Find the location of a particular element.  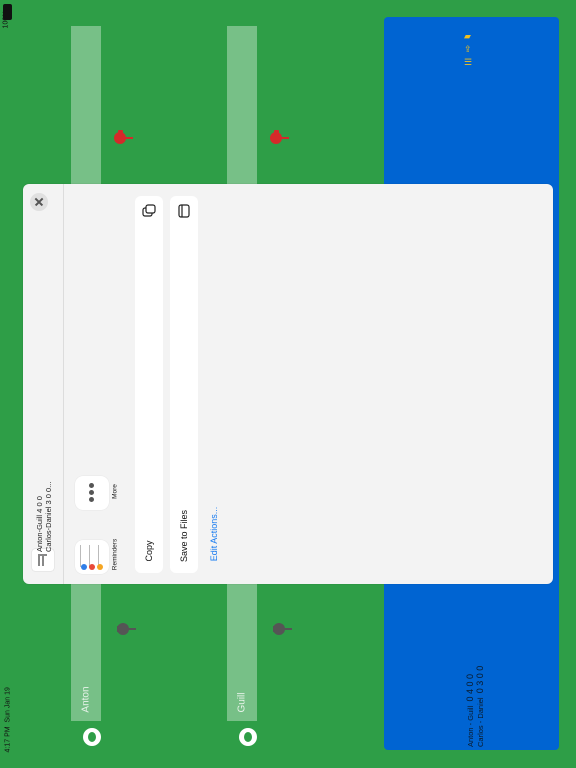

more-icon is located at coordinates (91, 485).